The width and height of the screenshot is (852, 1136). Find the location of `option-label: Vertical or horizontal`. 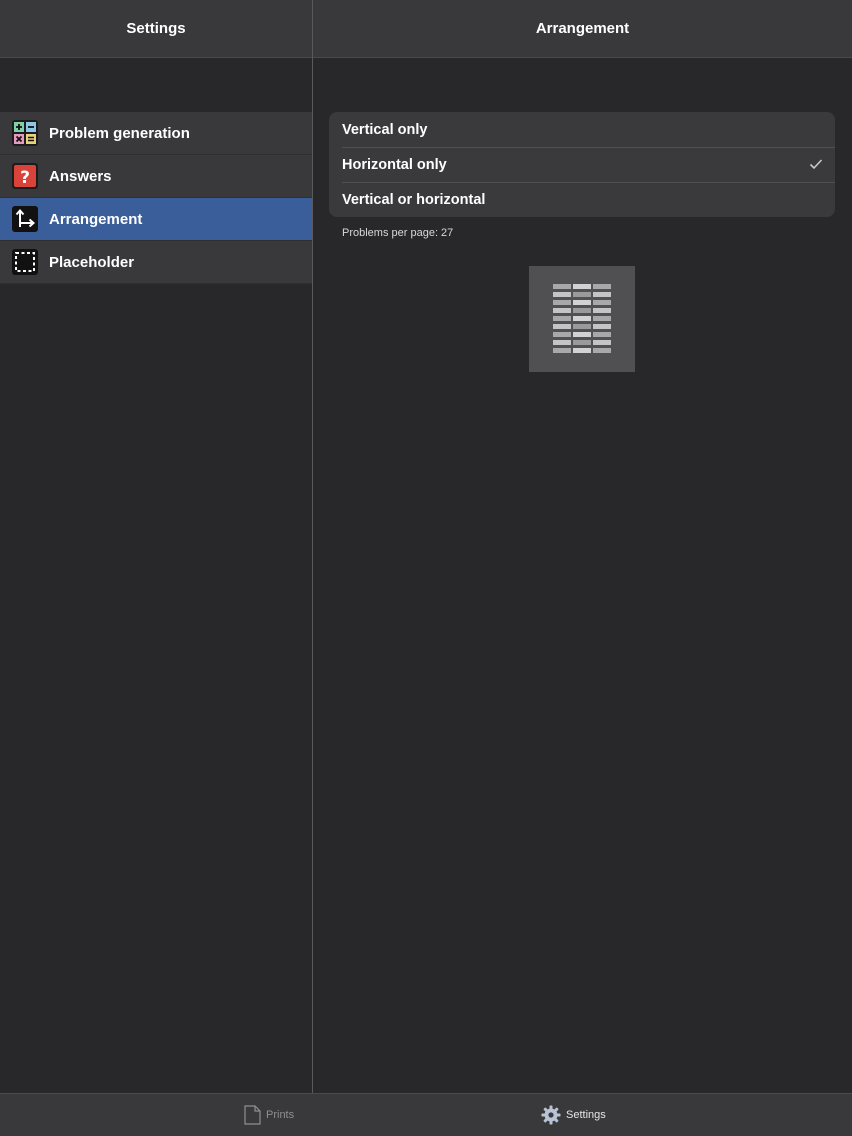

option-label: Vertical or horizontal is located at coordinates (414, 199).